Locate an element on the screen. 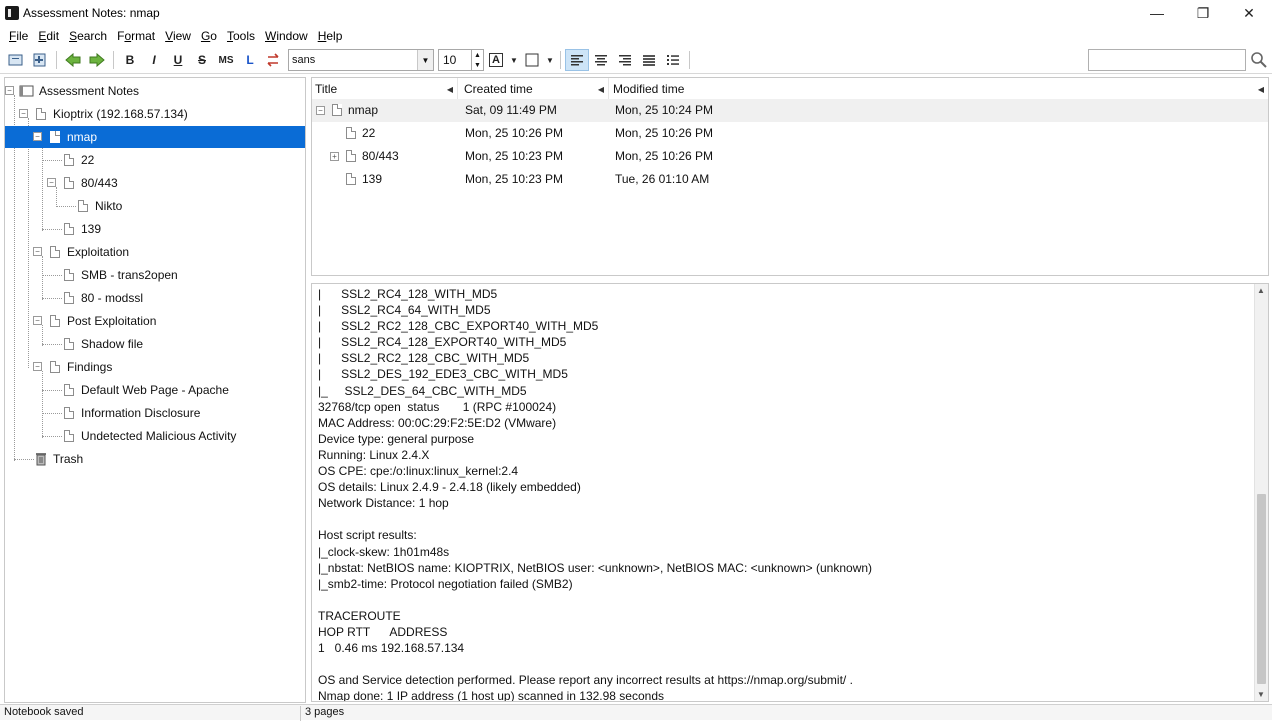  column-header-modified: Modified time ◀ is located at coordinates (939, 89).